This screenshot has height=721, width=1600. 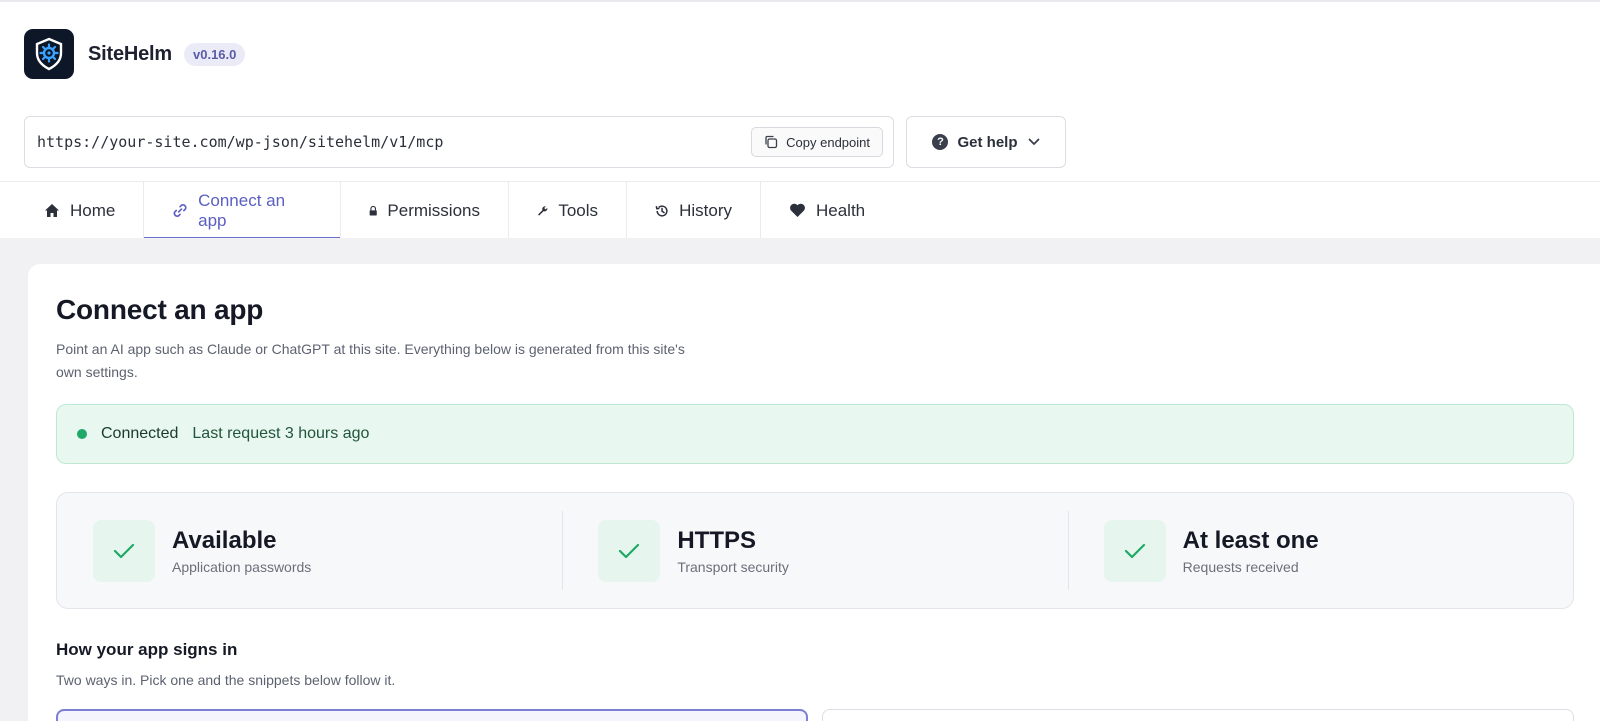 I want to click on connection-status-banner: Connected Last request 3 hours ago, so click(x=815, y=434).